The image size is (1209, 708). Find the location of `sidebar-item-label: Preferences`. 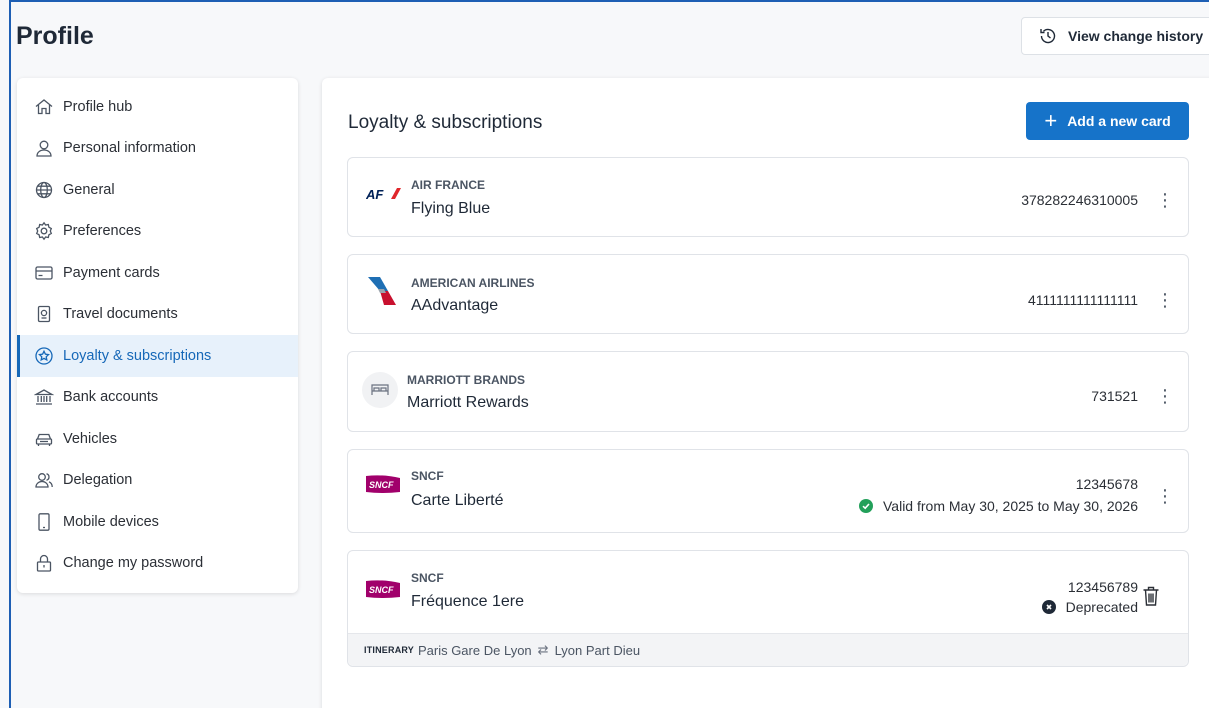

sidebar-item-label: Preferences is located at coordinates (102, 231).